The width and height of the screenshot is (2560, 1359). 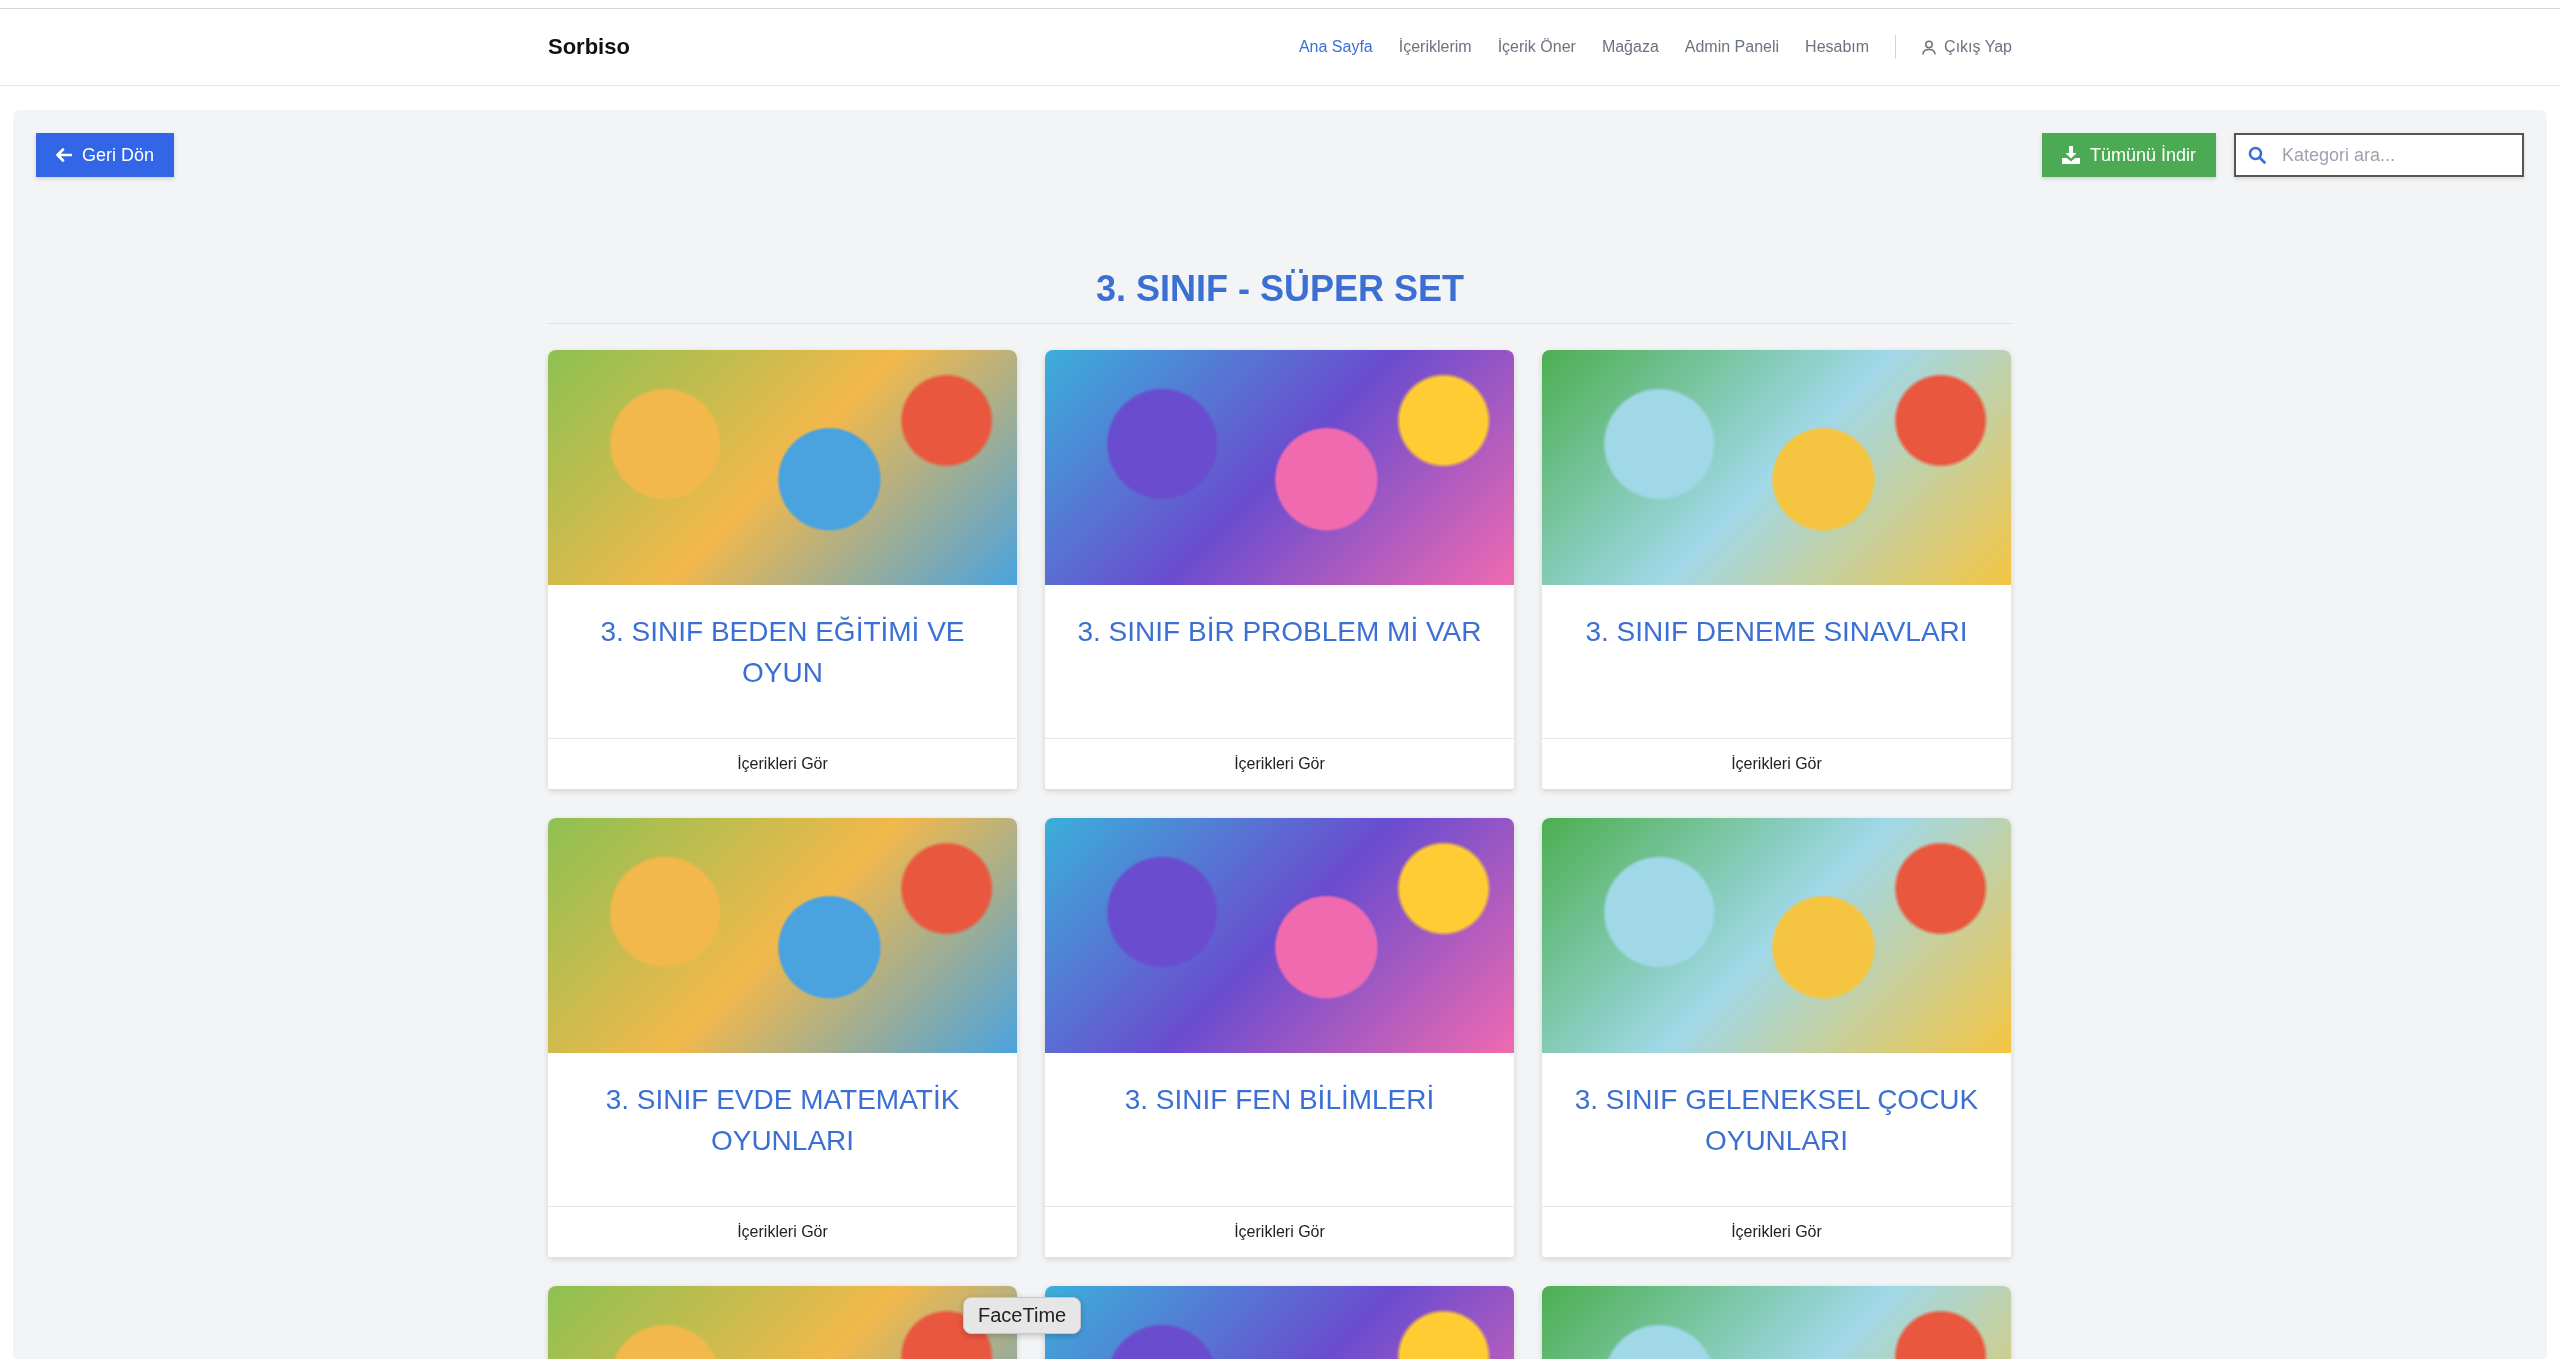 I want to click on nav-link: İçeriklerim, so click(x=1435, y=47).